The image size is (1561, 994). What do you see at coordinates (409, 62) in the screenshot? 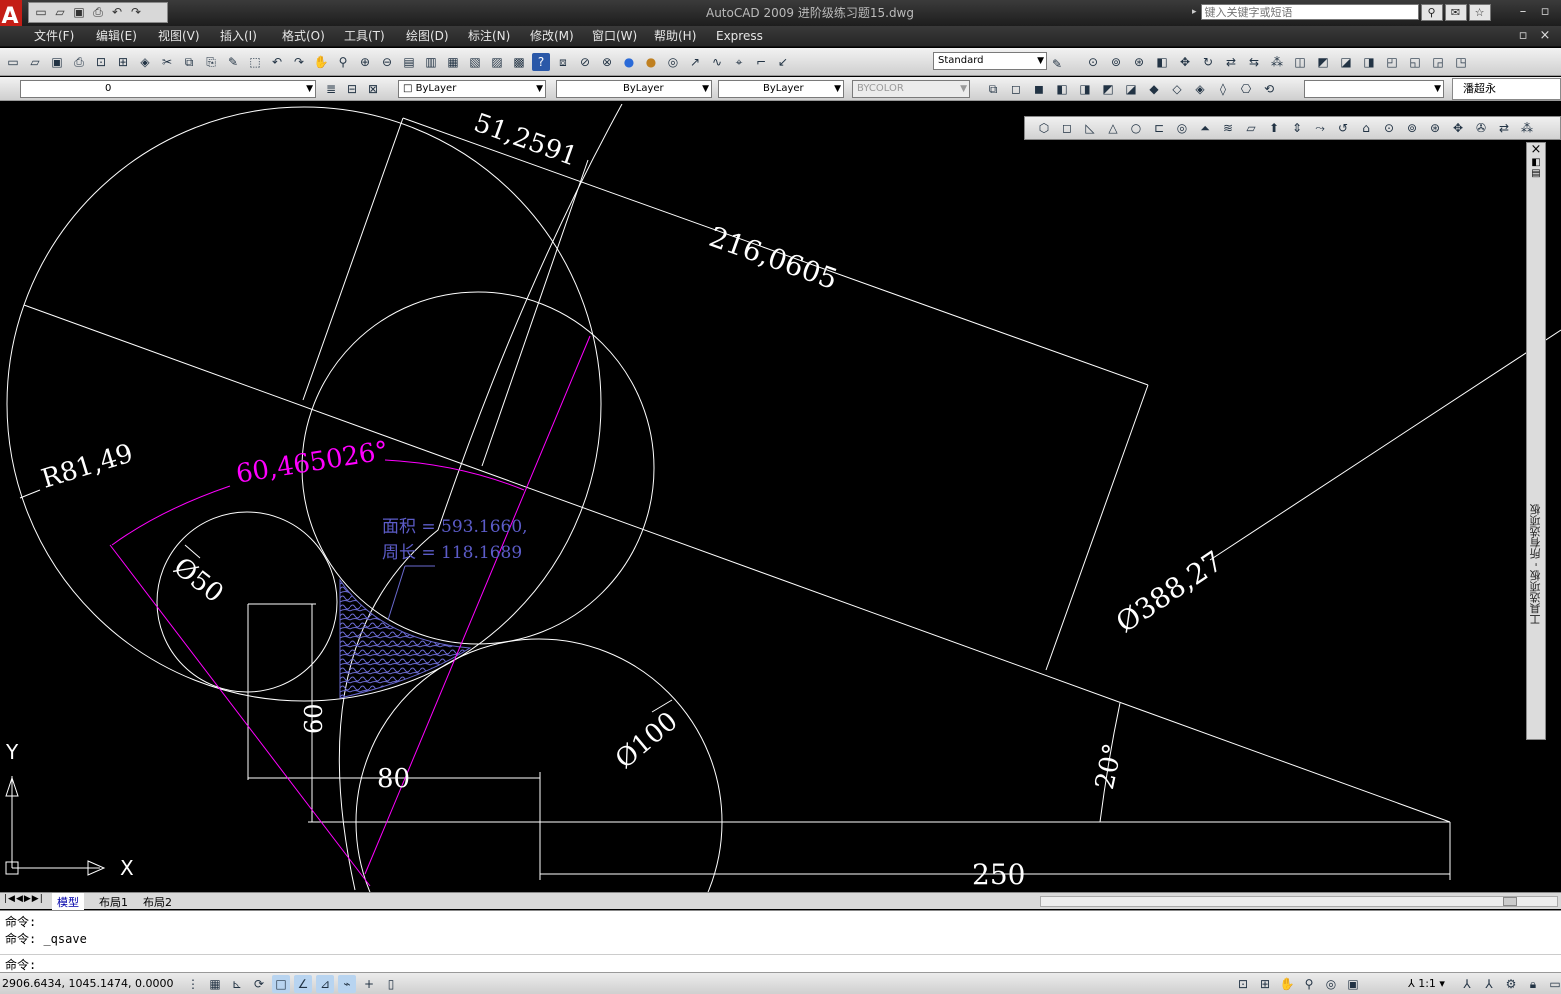
I see `properties-icon: ▤` at bounding box center [409, 62].